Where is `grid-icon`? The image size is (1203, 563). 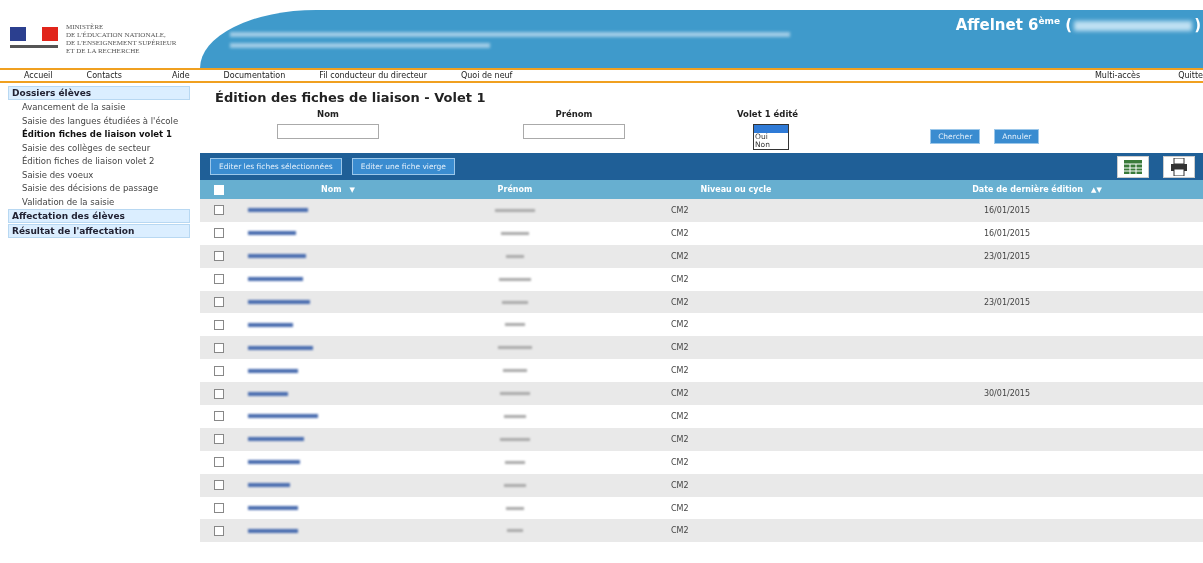
grid-icon is located at coordinates (1133, 167).